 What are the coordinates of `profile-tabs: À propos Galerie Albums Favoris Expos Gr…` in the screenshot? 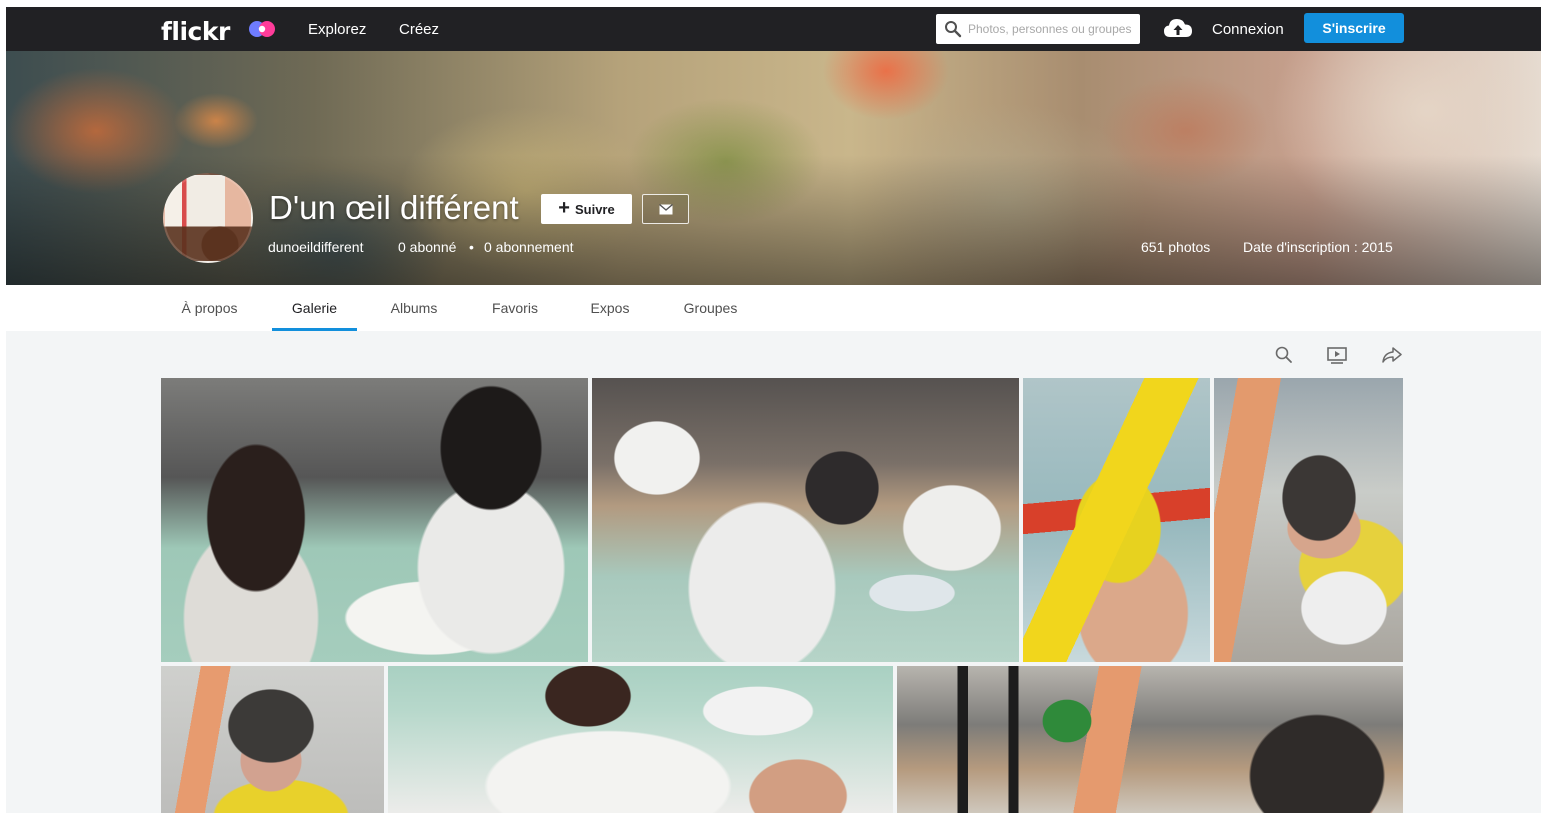 It's located at (773, 308).